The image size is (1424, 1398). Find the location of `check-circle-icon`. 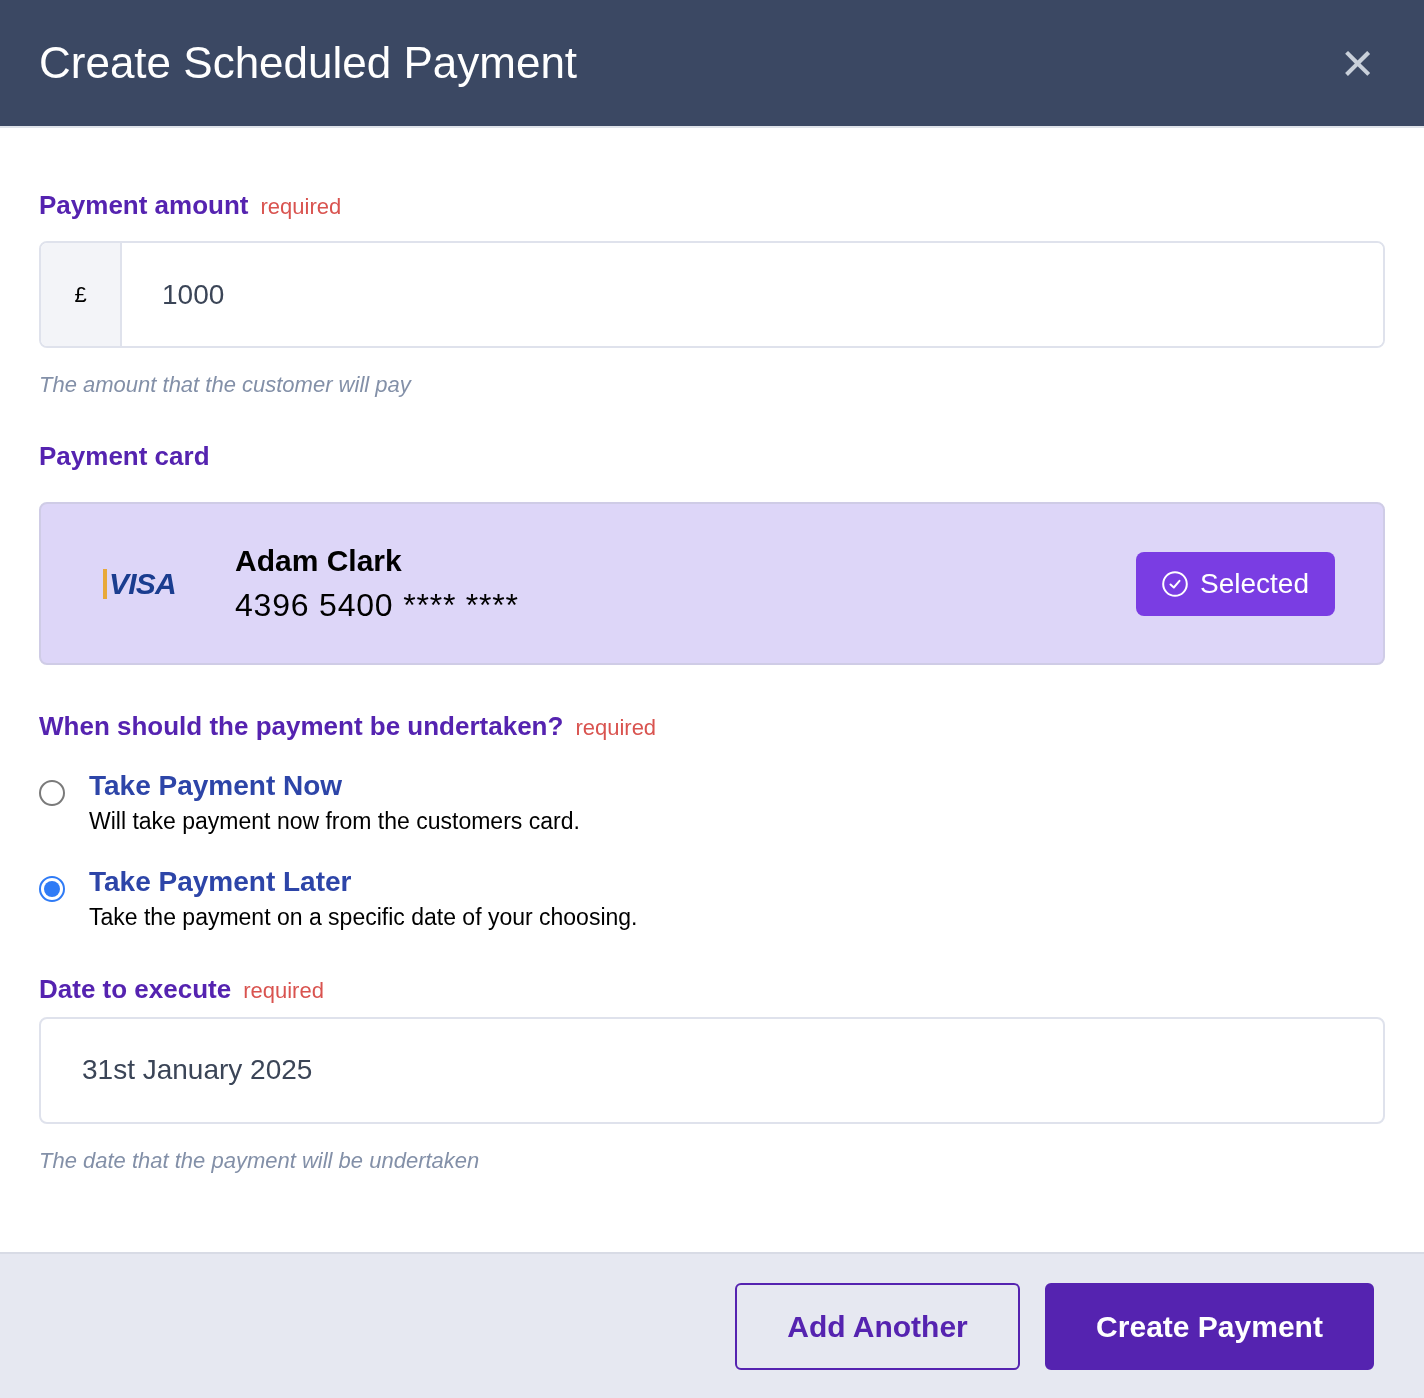

check-circle-icon is located at coordinates (1175, 583).